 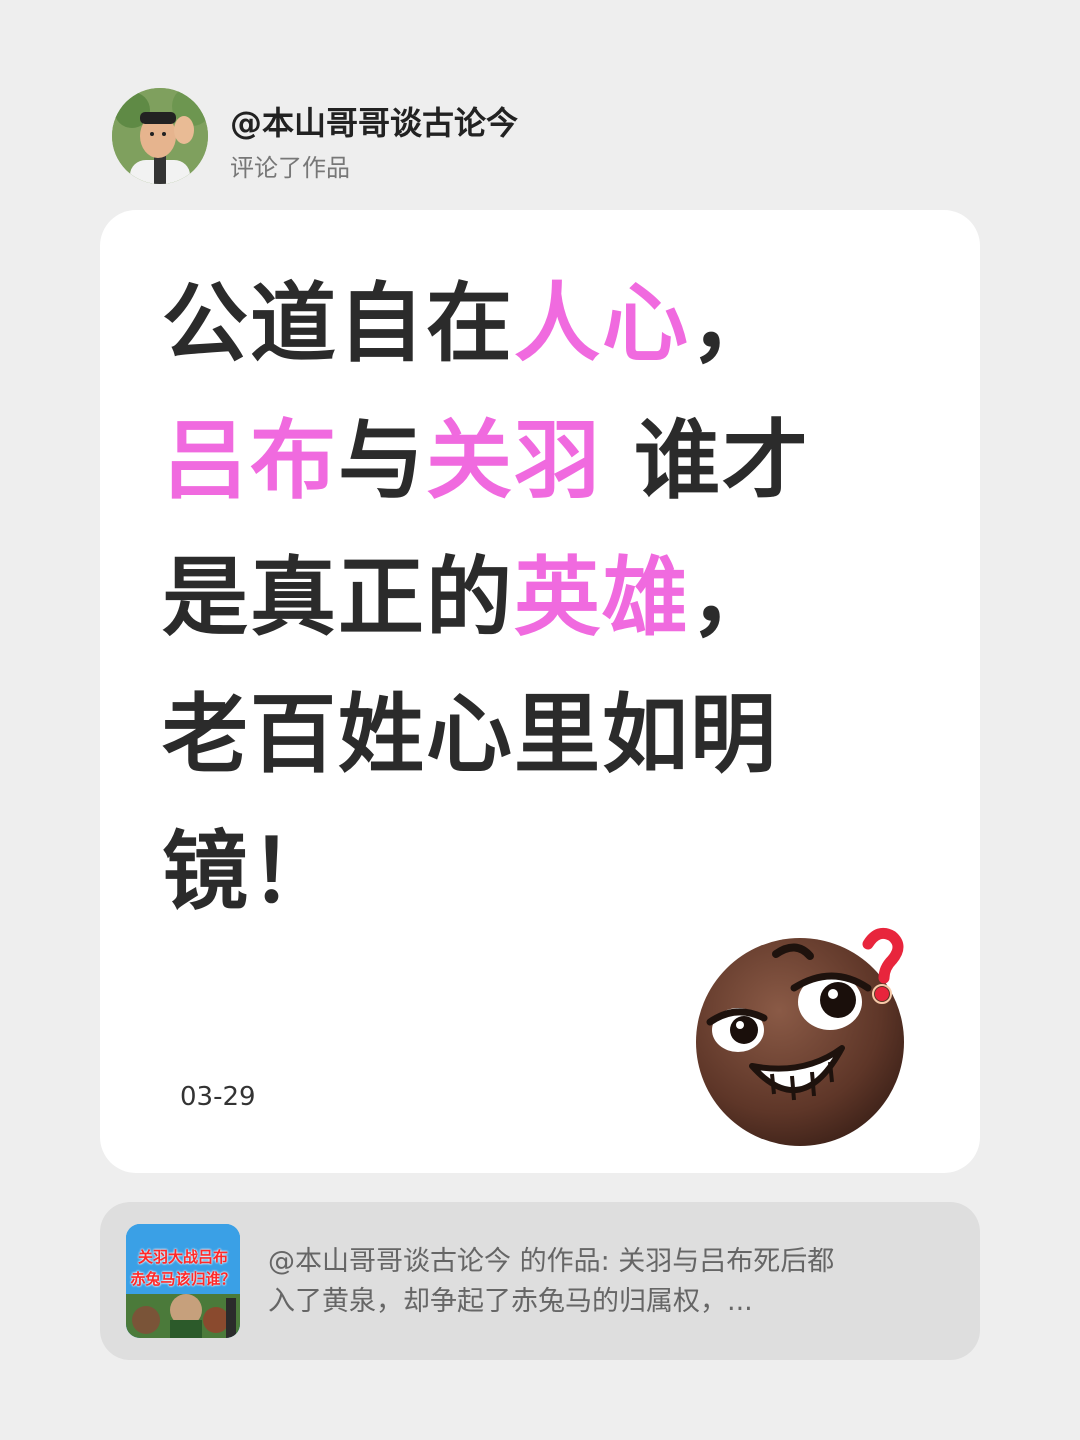 I want to click on avatar-image, so click(x=160, y=136).